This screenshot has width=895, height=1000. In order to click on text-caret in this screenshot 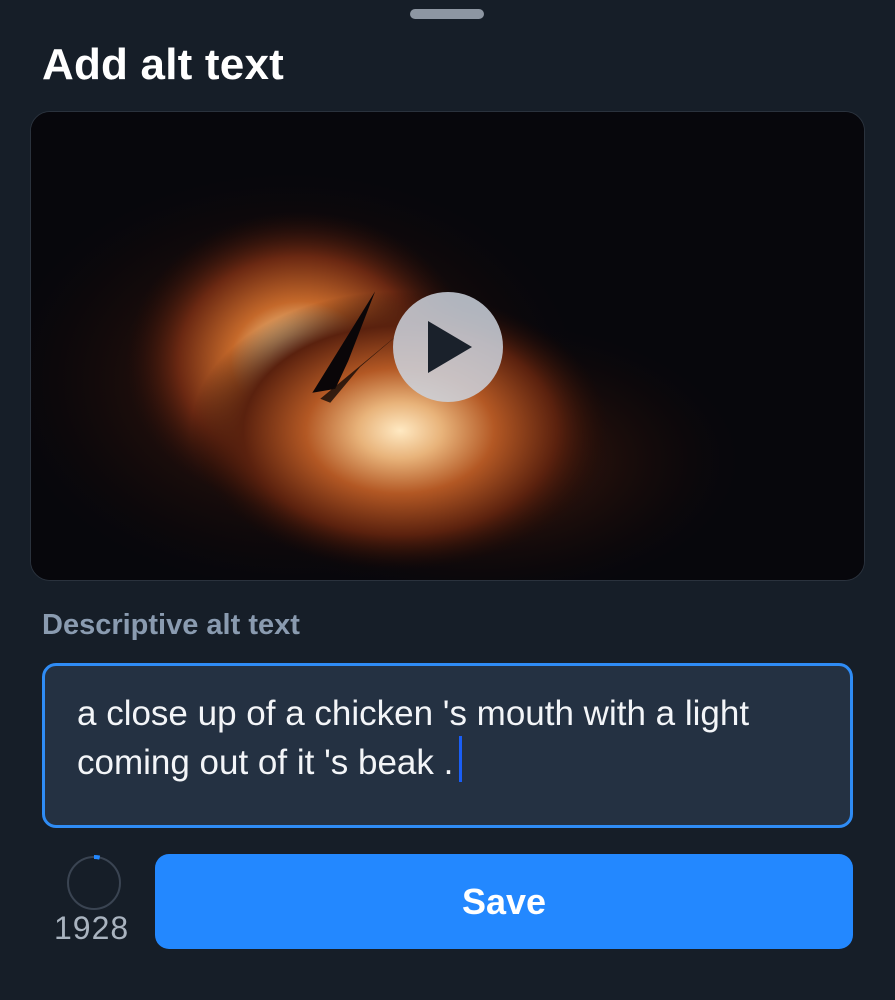, I will do `click(461, 759)`.